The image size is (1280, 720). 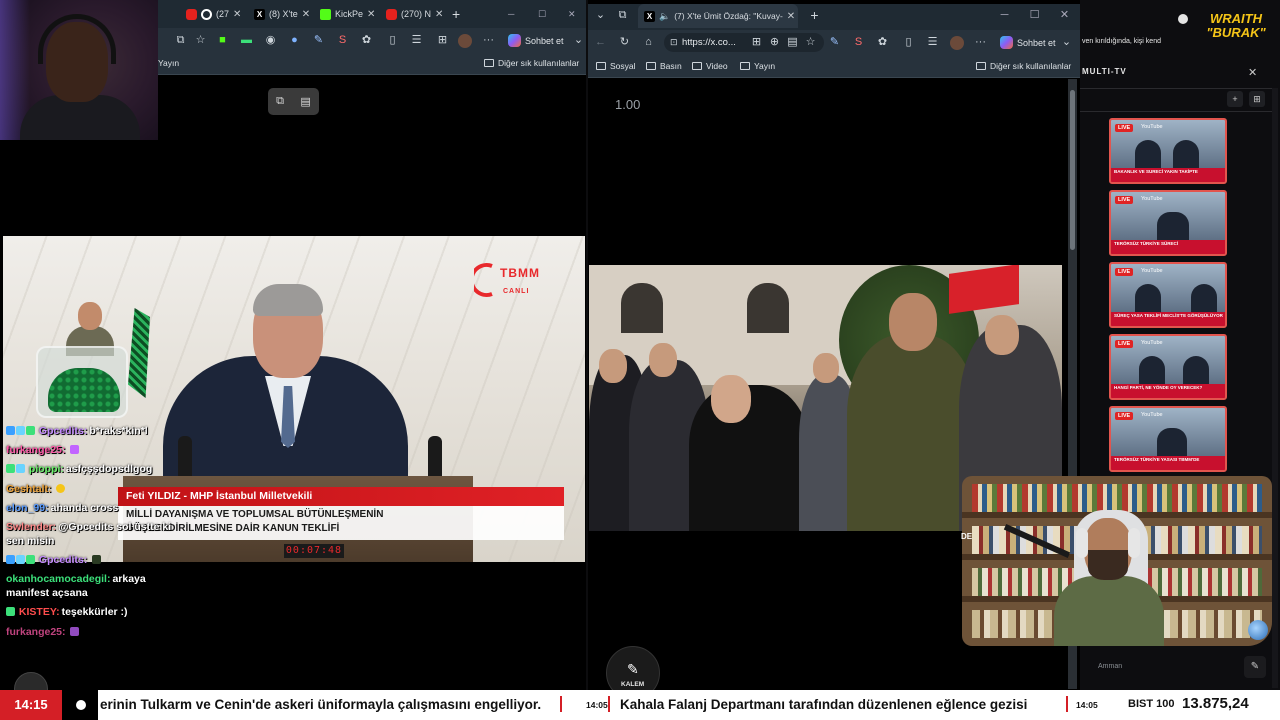 I want to click on chat-username: pioppi:, so click(x=46, y=469).